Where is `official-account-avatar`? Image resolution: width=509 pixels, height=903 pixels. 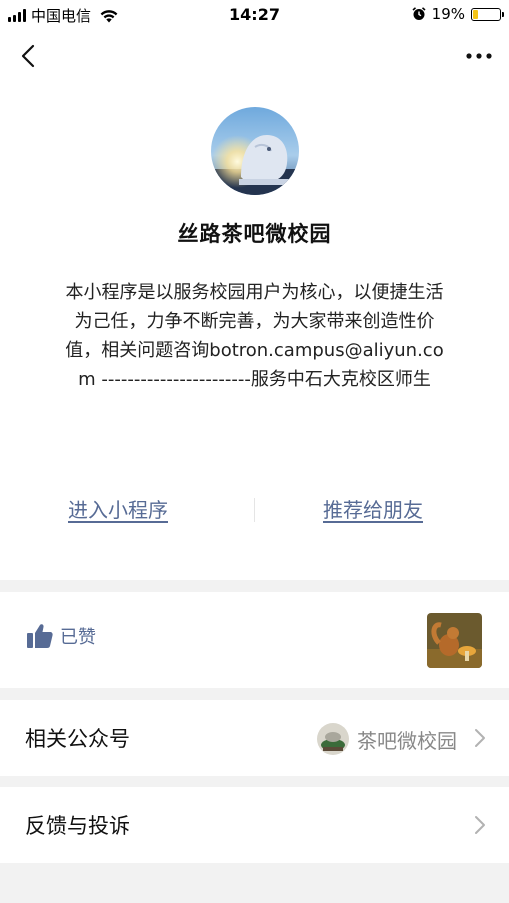 official-account-avatar is located at coordinates (333, 739).